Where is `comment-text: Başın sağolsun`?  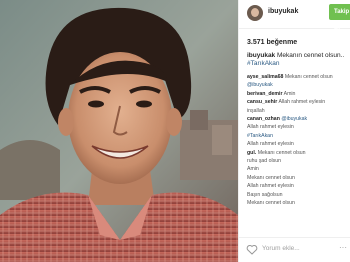 comment-text: Başın sağolsun is located at coordinates (265, 194).